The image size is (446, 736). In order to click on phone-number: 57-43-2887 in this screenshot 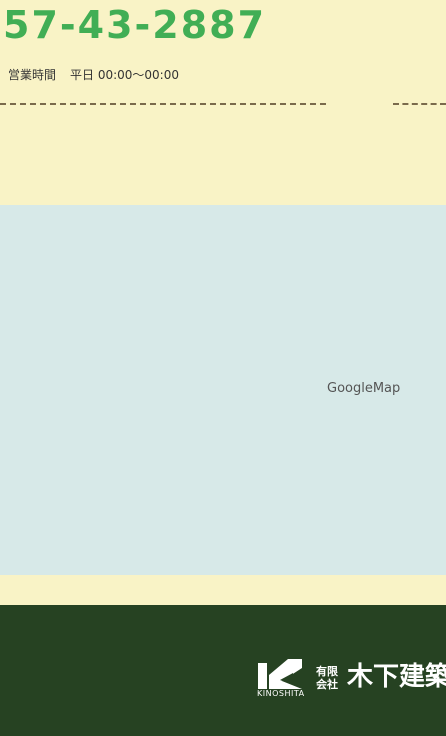, I will do `click(134, 25)`.